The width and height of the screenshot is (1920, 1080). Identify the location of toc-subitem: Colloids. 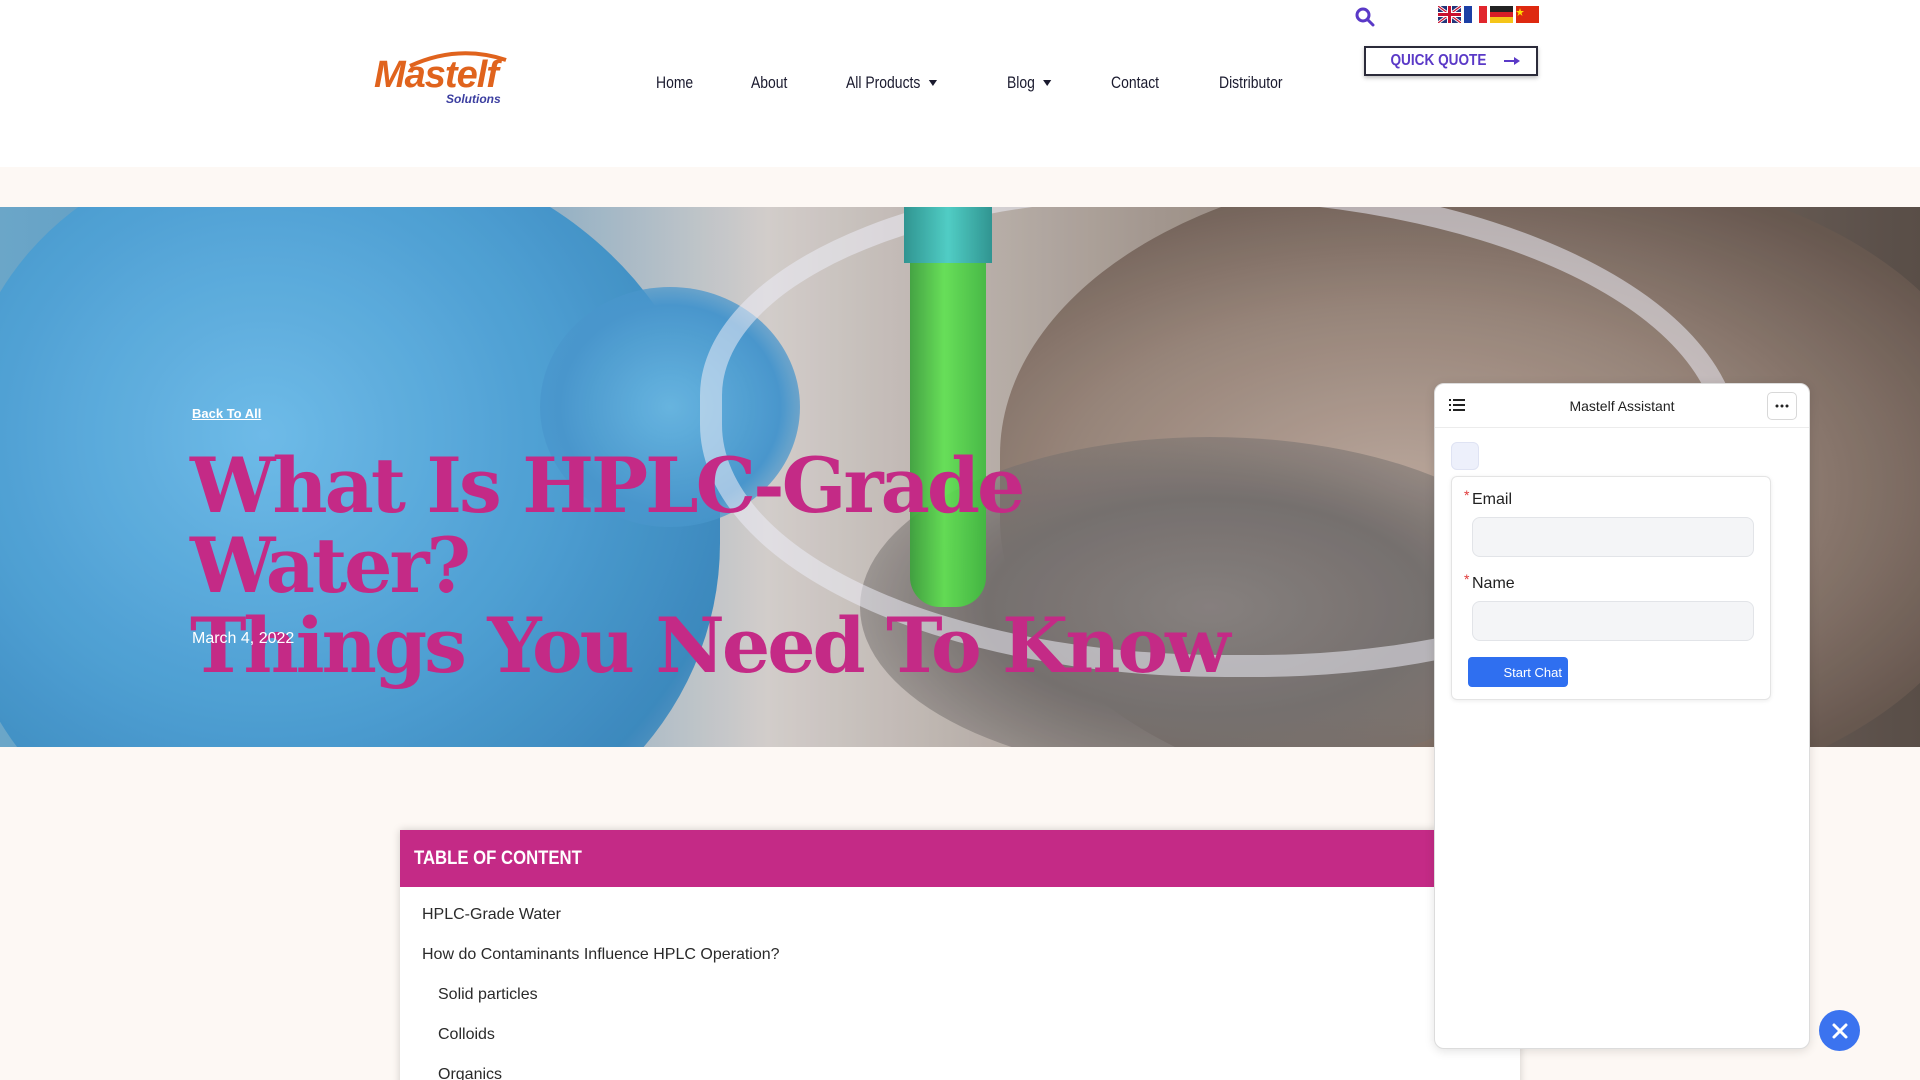
(960, 1043).